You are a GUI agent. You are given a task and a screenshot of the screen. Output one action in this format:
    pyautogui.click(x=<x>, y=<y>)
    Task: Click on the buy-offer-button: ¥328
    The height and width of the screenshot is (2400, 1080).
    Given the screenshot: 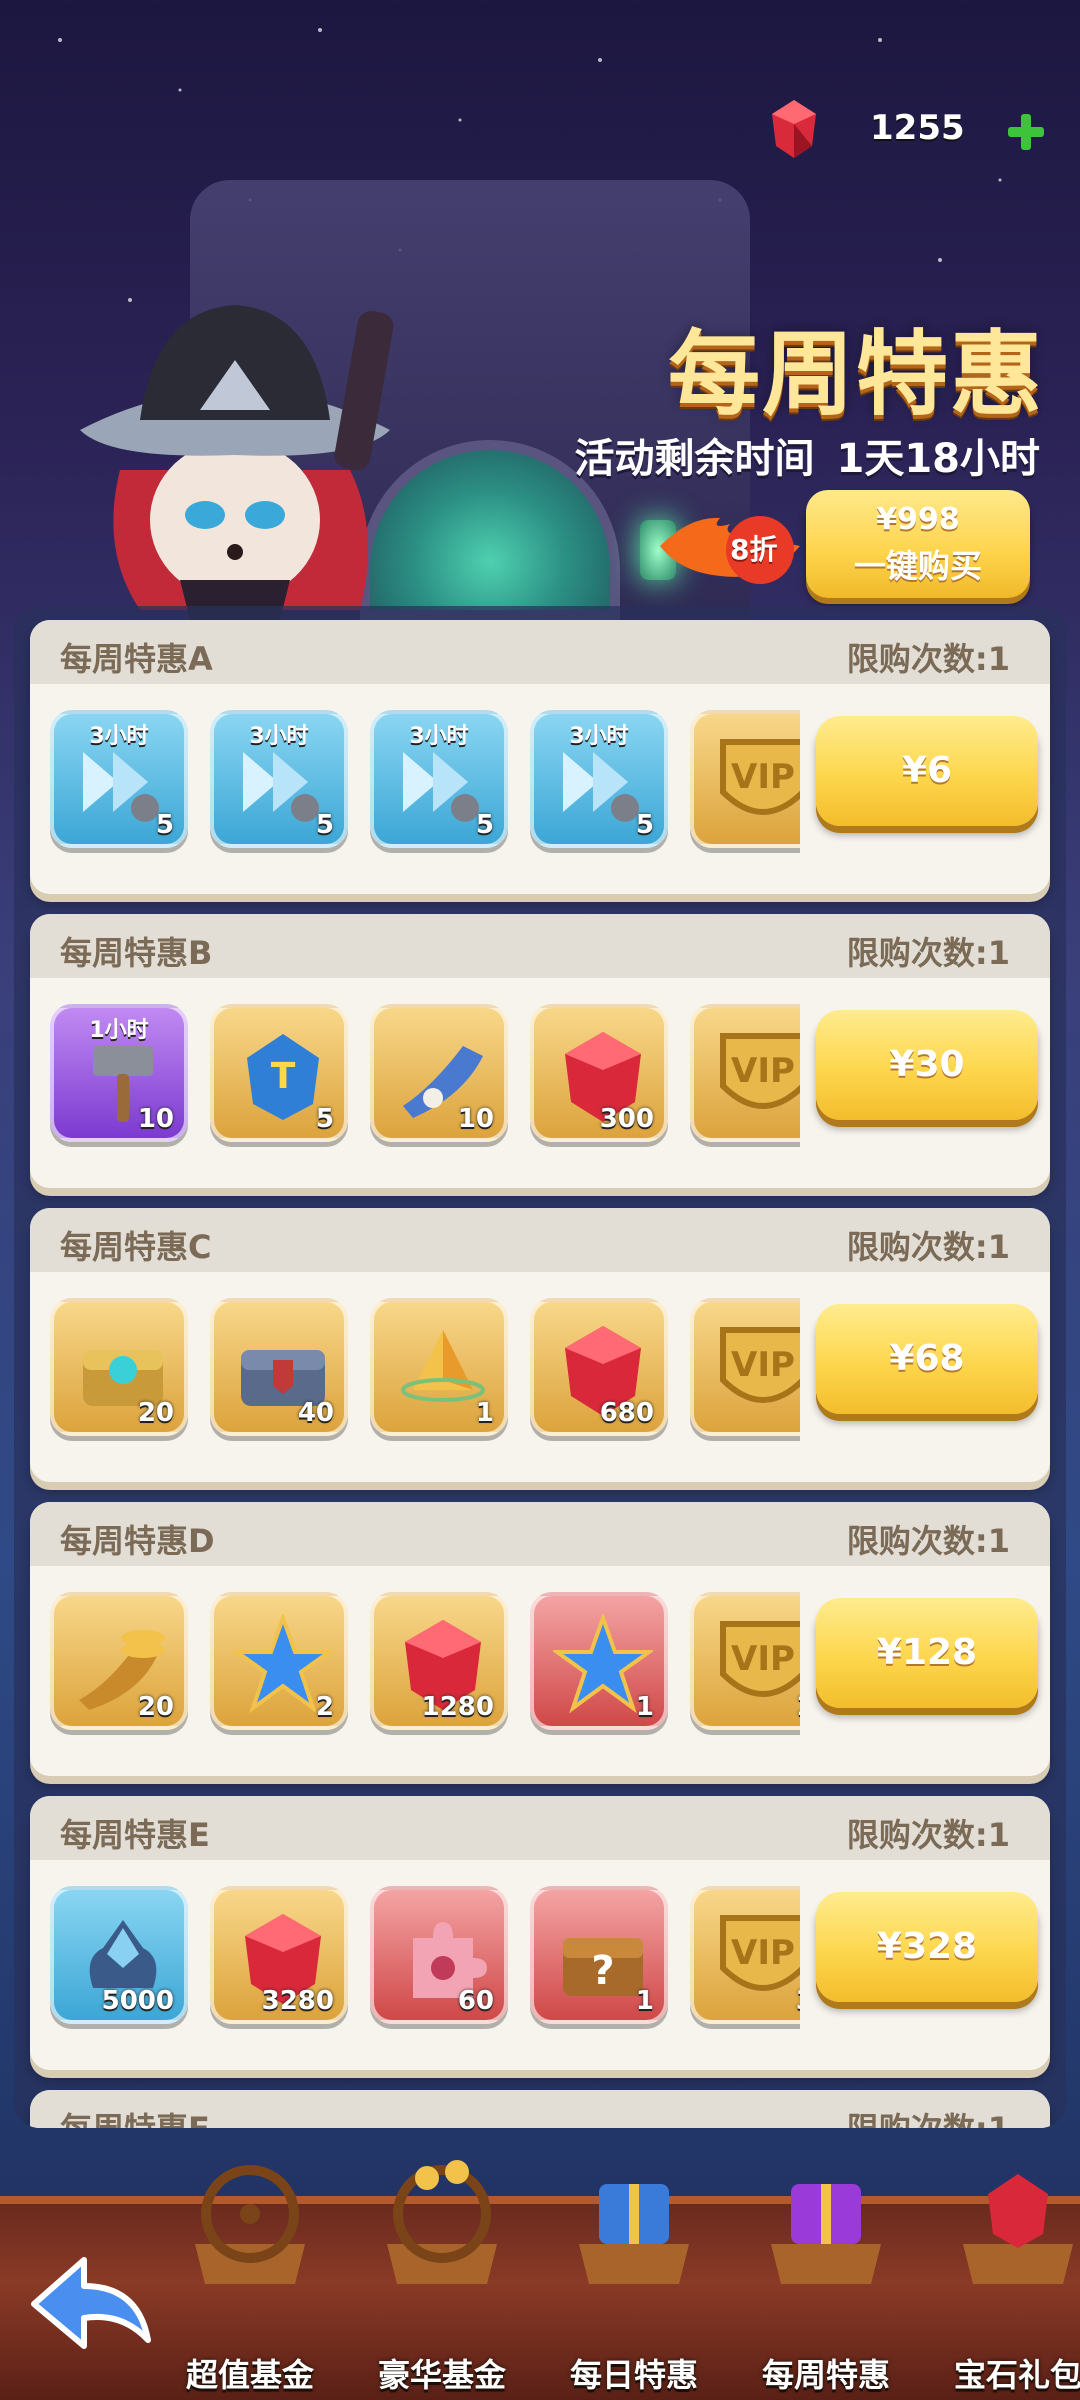 What is the action you would take?
    pyautogui.click(x=927, y=1947)
    